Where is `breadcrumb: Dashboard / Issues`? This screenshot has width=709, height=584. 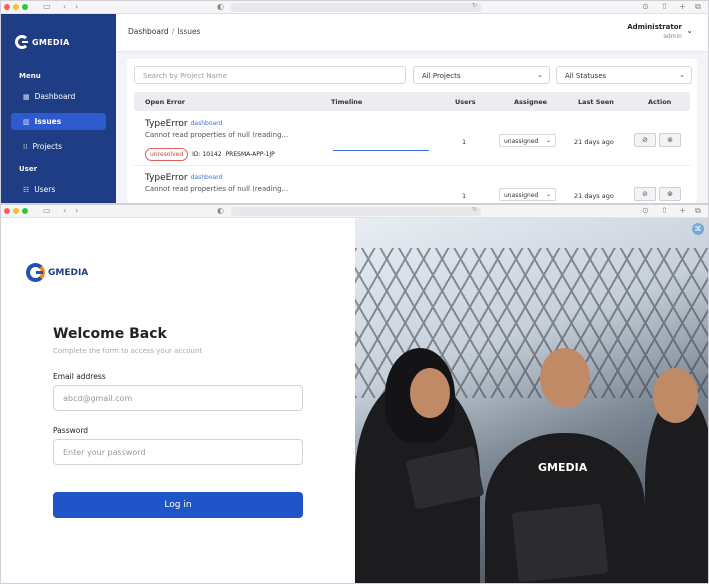
breadcrumb: Dashboard / Issues is located at coordinates (164, 31).